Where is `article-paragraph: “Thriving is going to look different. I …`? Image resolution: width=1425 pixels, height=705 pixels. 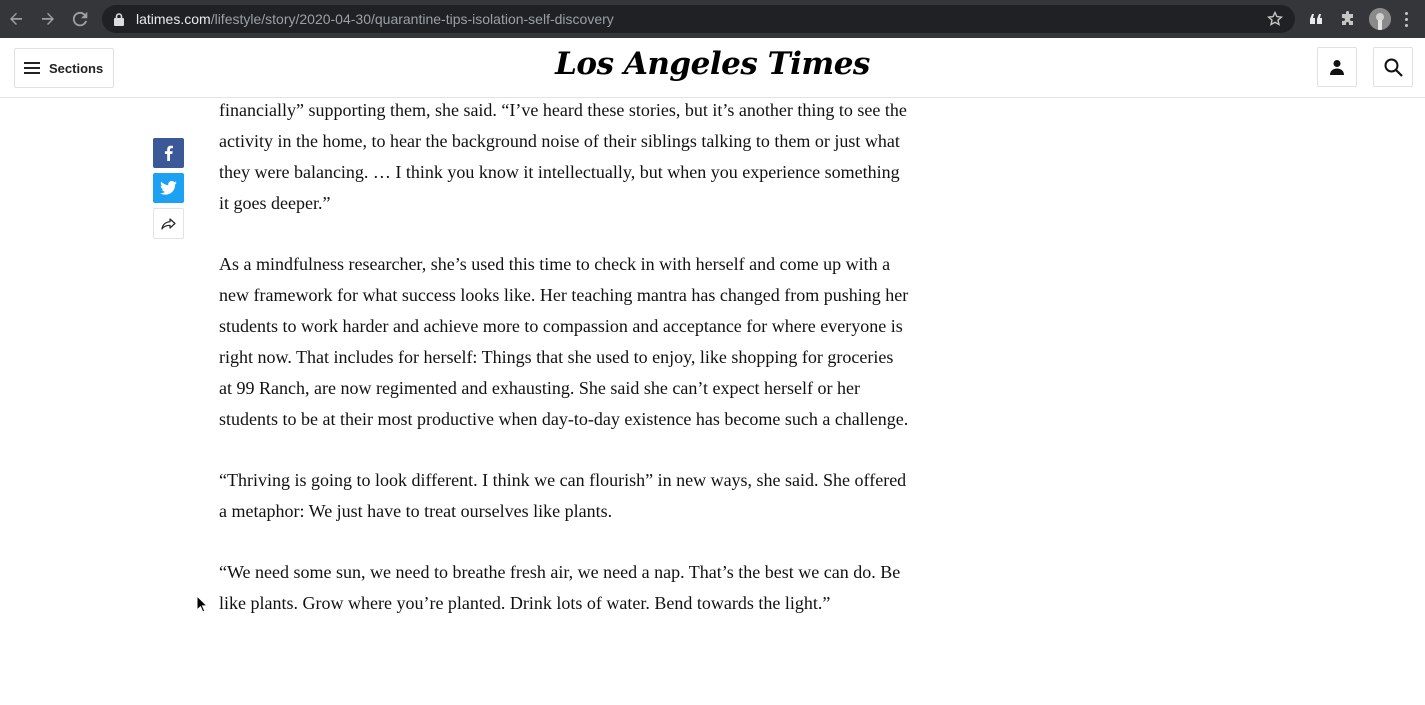
article-paragraph: “Thriving is going to look different. I … is located at coordinates (563, 495).